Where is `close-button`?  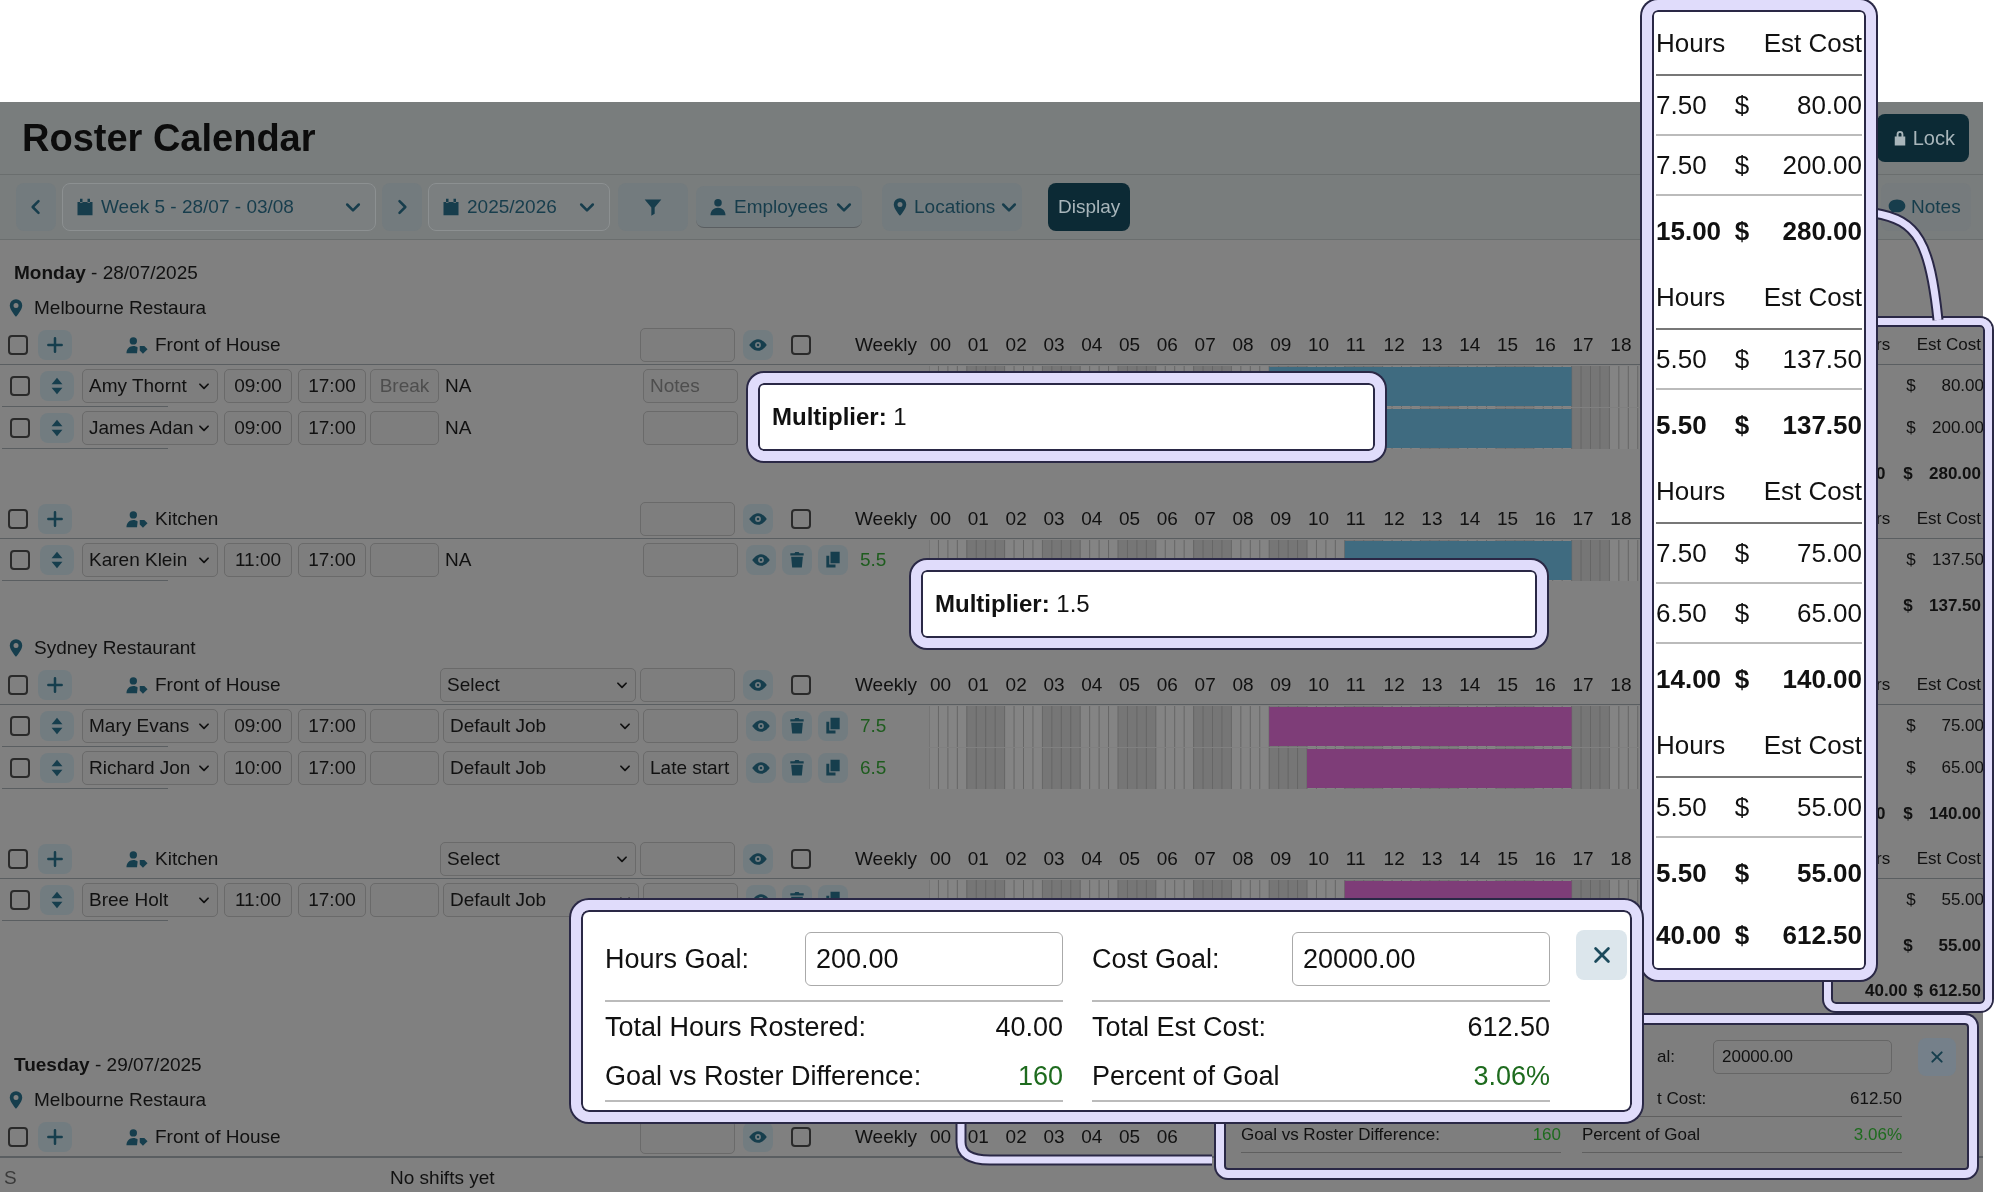
close-button is located at coordinates (1601, 955).